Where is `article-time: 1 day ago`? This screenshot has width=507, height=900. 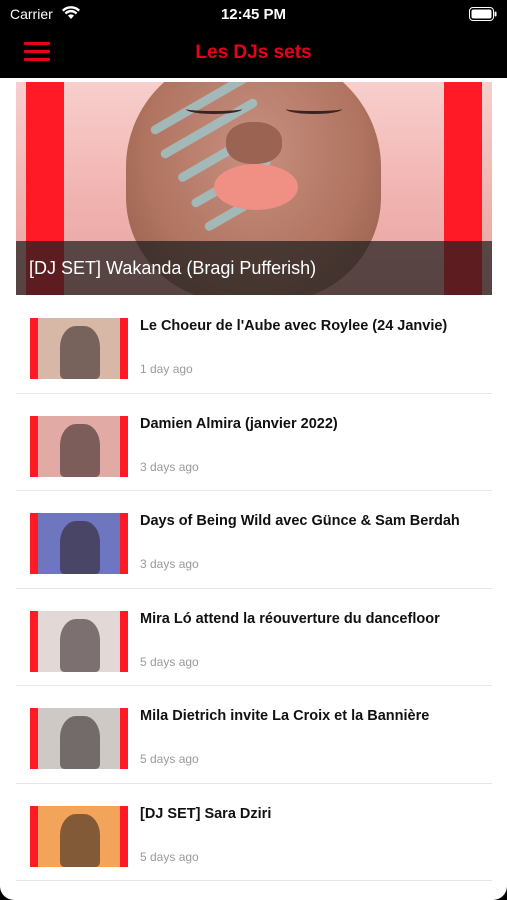 article-time: 1 day ago is located at coordinates (166, 369).